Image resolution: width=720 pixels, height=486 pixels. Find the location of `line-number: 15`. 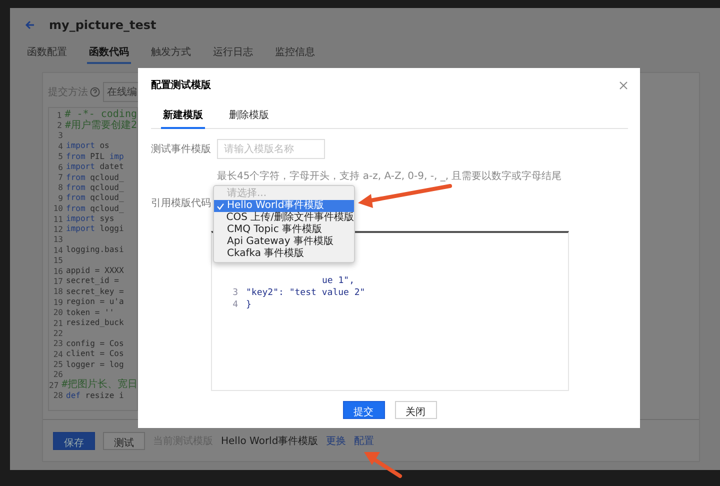

line-number: 15 is located at coordinates (57, 261).